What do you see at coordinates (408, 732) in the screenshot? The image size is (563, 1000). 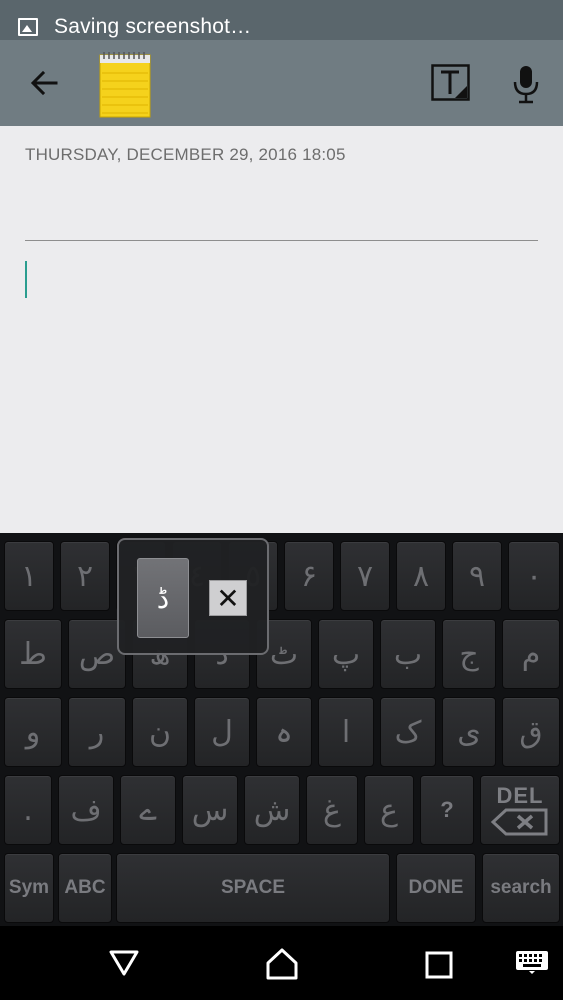 I see `key: ک` at bounding box center [408, 732].